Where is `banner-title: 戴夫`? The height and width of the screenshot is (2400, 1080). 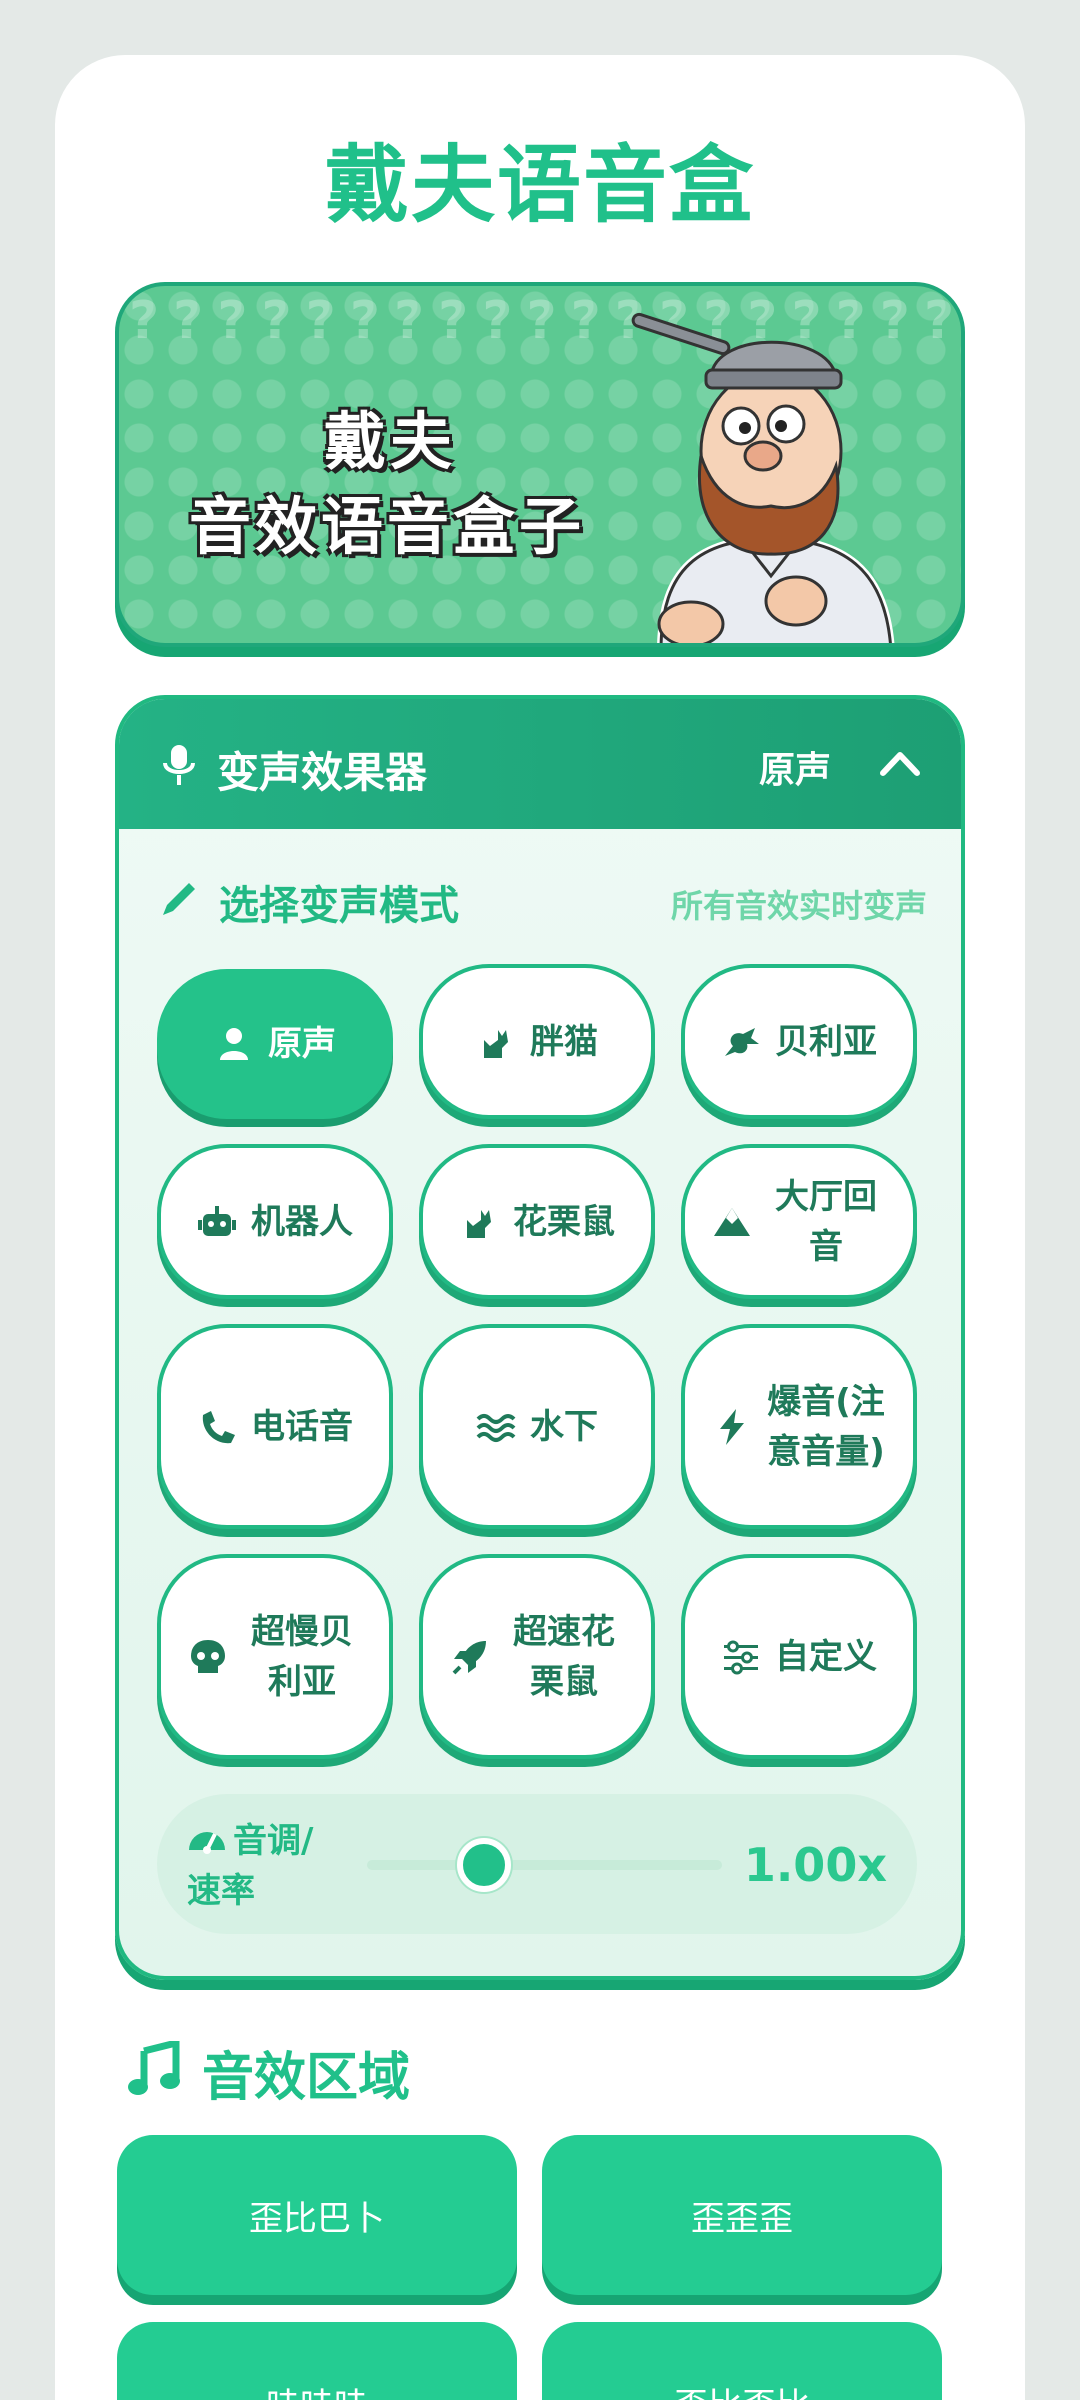 banner-title: 戴夫 is located at coordinates (390, 441).